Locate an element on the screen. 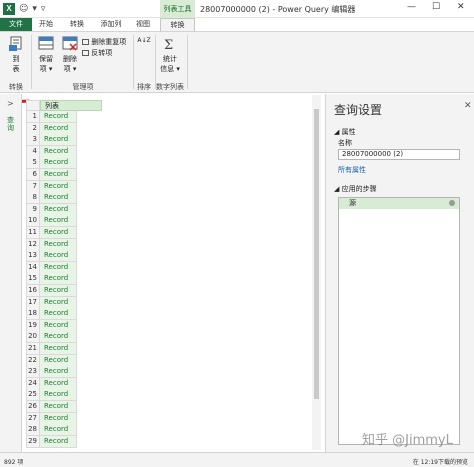  row-number: 23 is located at coordinates (33, 372).